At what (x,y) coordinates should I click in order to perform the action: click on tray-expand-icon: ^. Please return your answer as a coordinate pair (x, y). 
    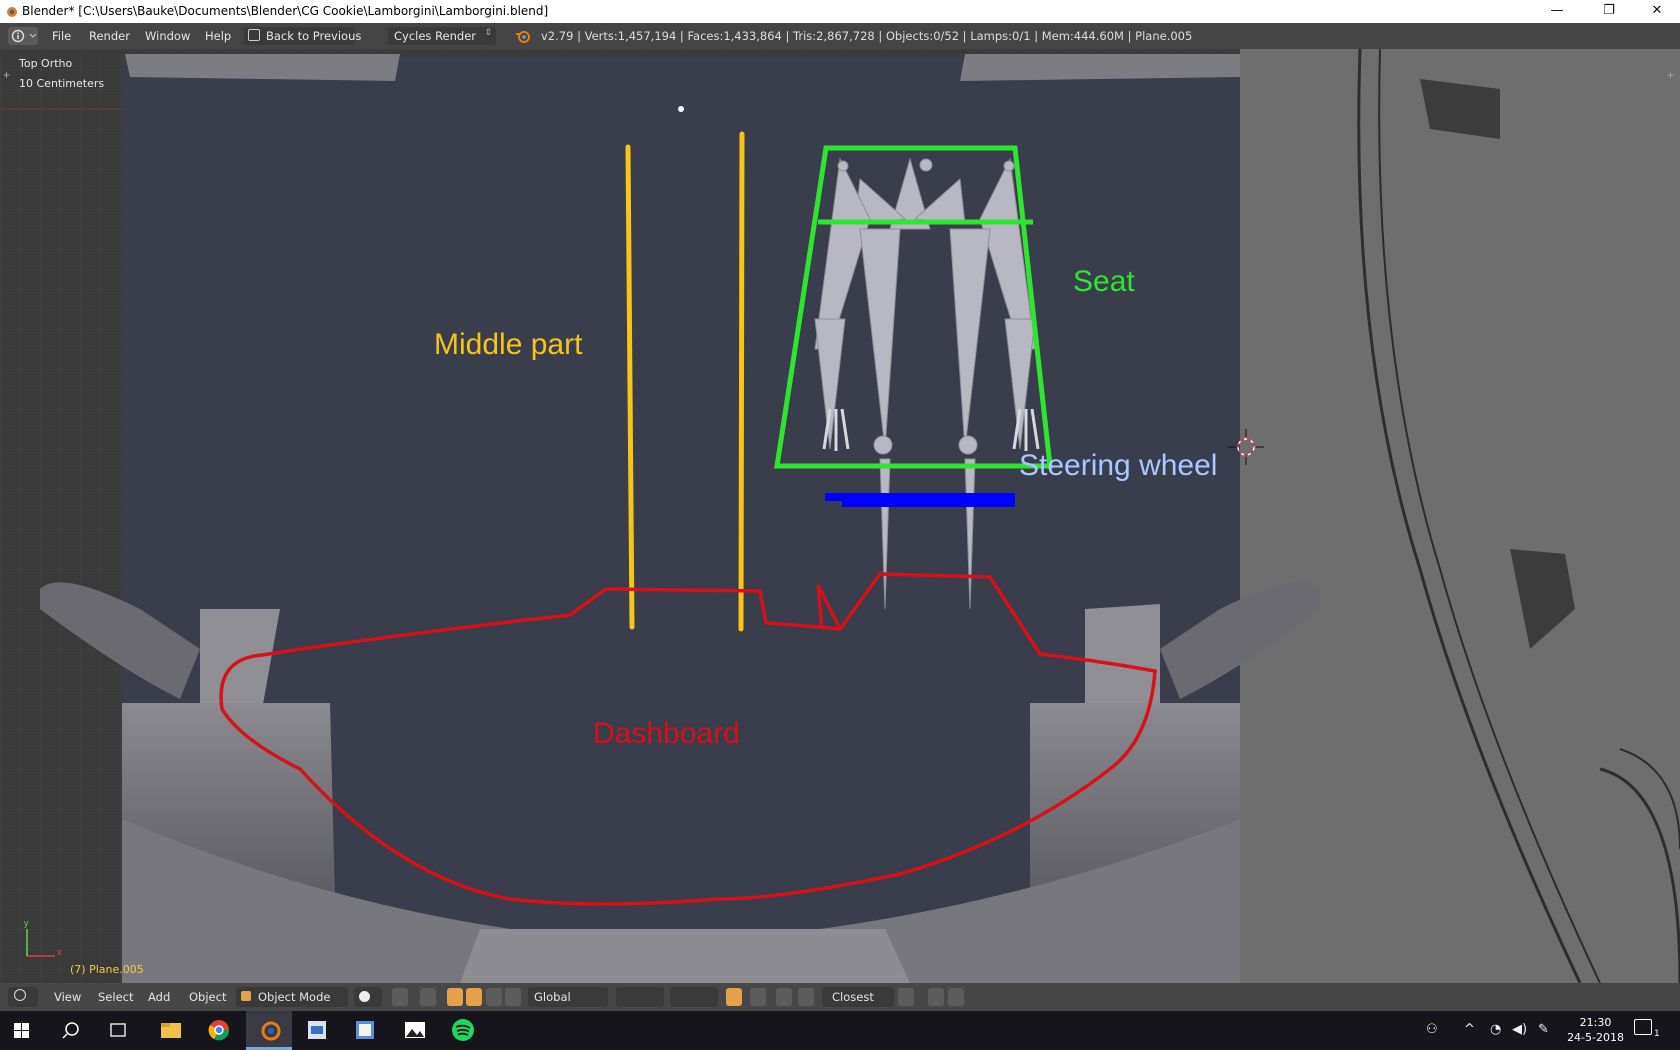
    Looking at the image, I should click on (1469, 1029).